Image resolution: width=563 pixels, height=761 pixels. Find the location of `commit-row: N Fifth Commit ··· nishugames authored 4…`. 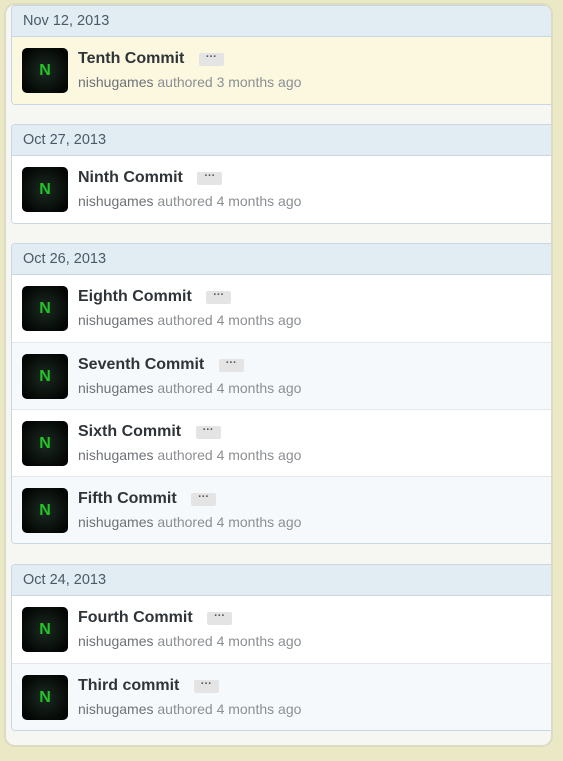

commit-row: N Fifth Commit ··· nishugames authored 4… is located at coordinates (281, 509).